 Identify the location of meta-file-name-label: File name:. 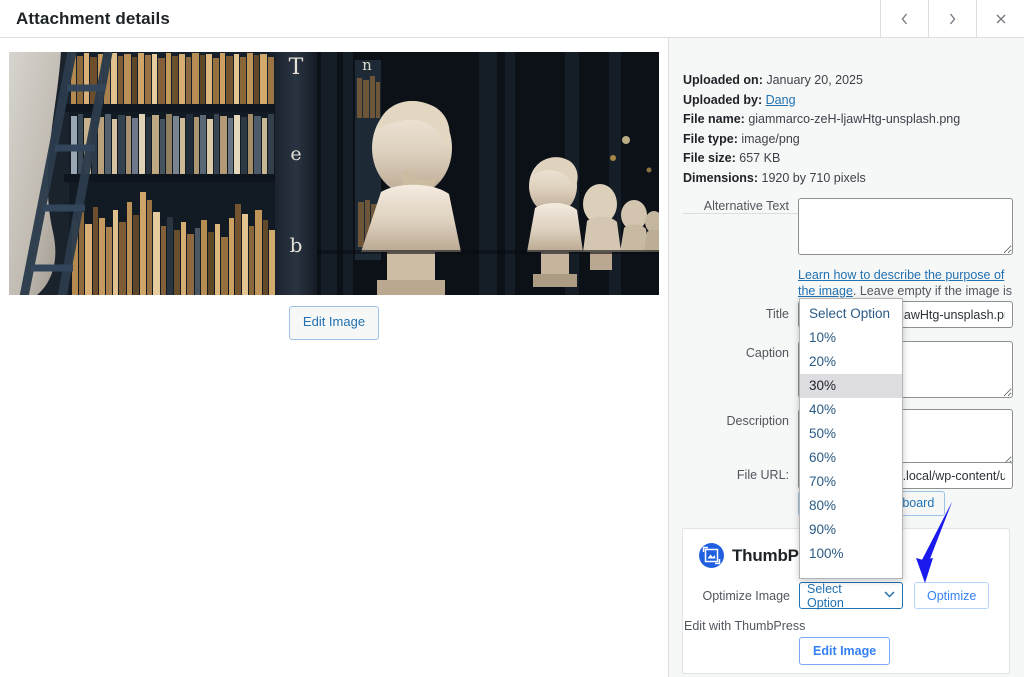
(714, 119).